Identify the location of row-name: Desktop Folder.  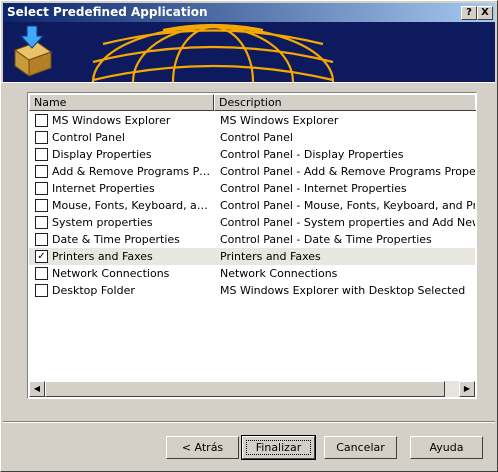
(93, 290).